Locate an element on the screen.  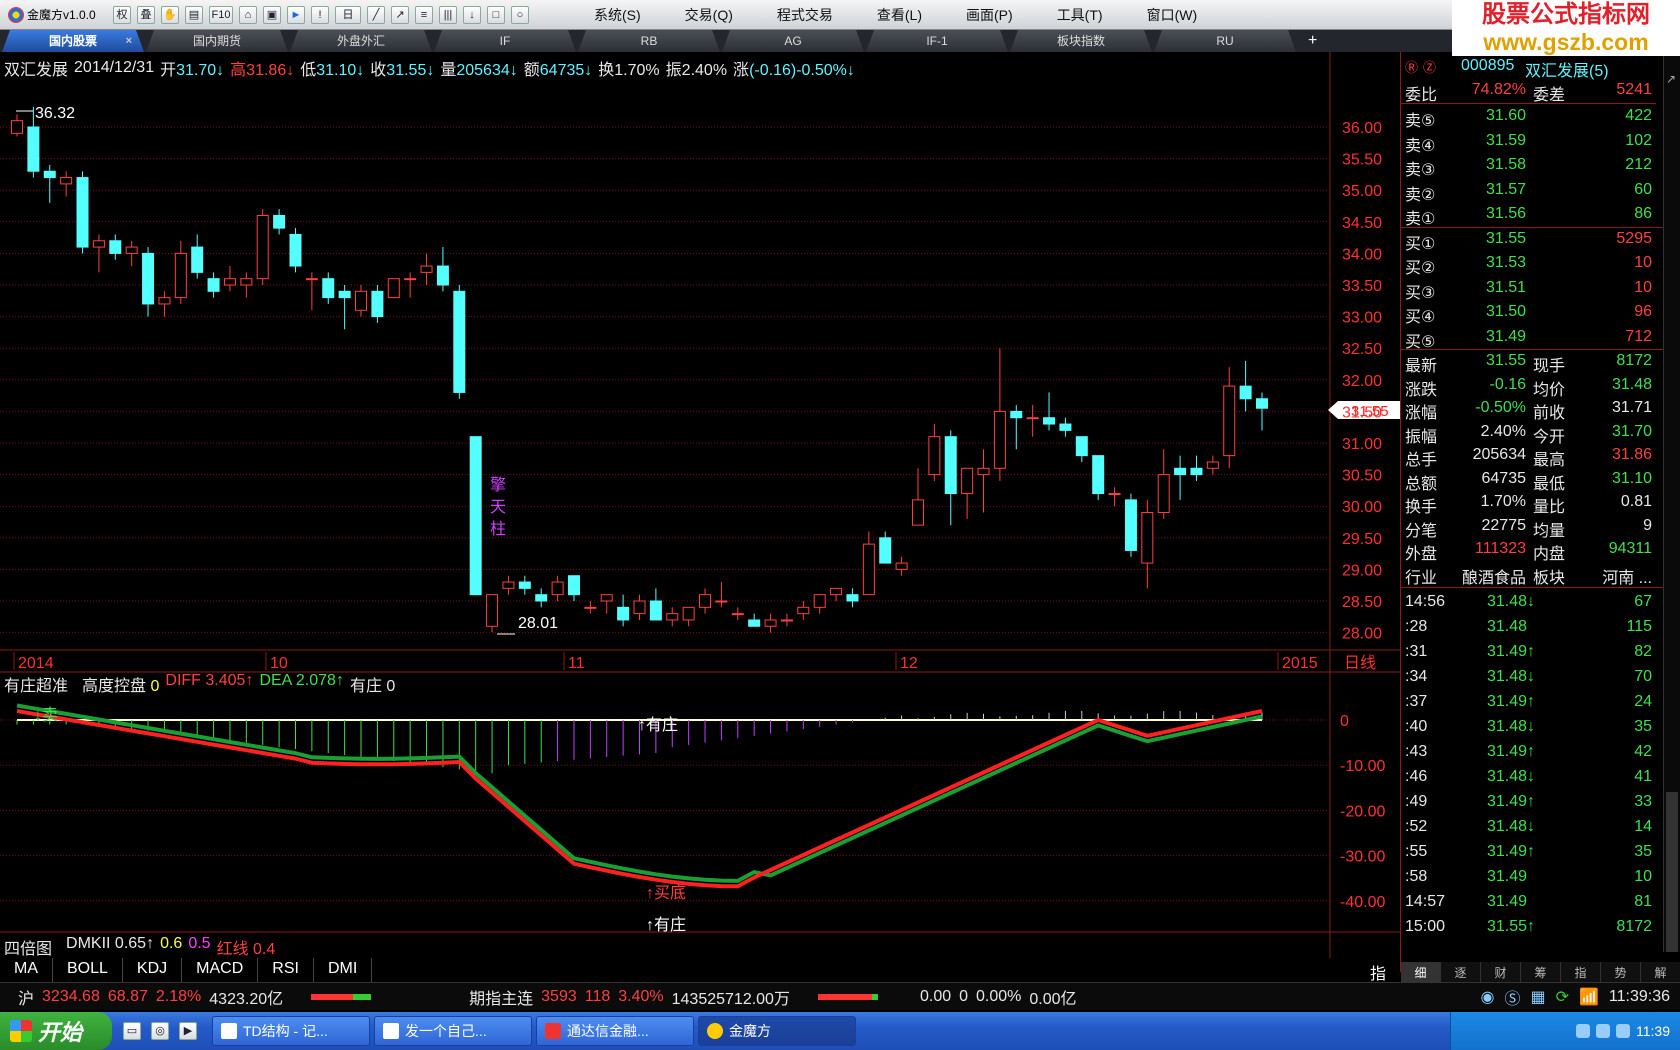
signal-icon: 📶 is located at coordinates (1589, 997).